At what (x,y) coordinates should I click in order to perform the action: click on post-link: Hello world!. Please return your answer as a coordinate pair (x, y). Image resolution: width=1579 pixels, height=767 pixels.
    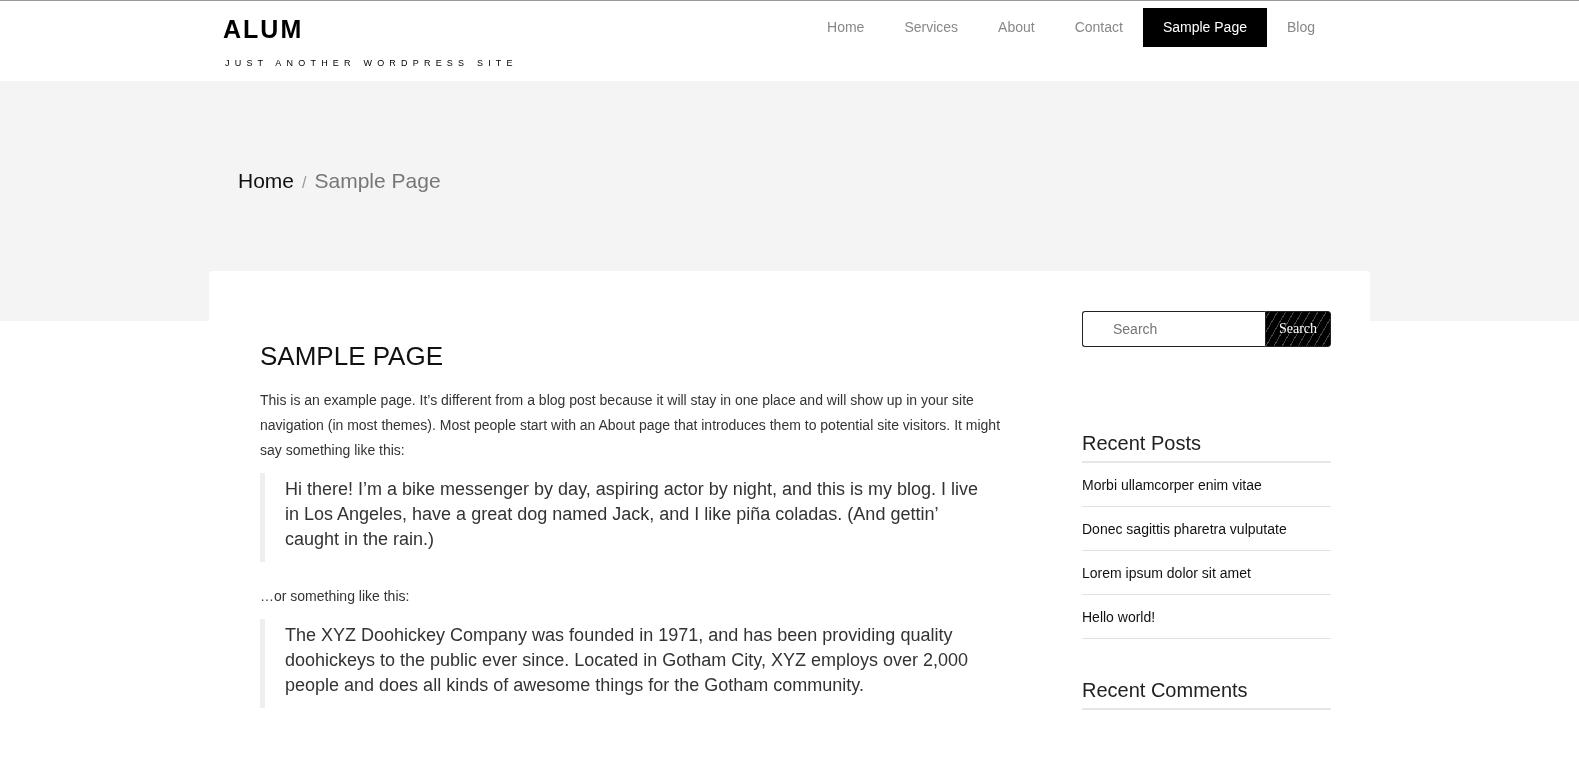
    Looking at the image, I should click on (1206, 617).